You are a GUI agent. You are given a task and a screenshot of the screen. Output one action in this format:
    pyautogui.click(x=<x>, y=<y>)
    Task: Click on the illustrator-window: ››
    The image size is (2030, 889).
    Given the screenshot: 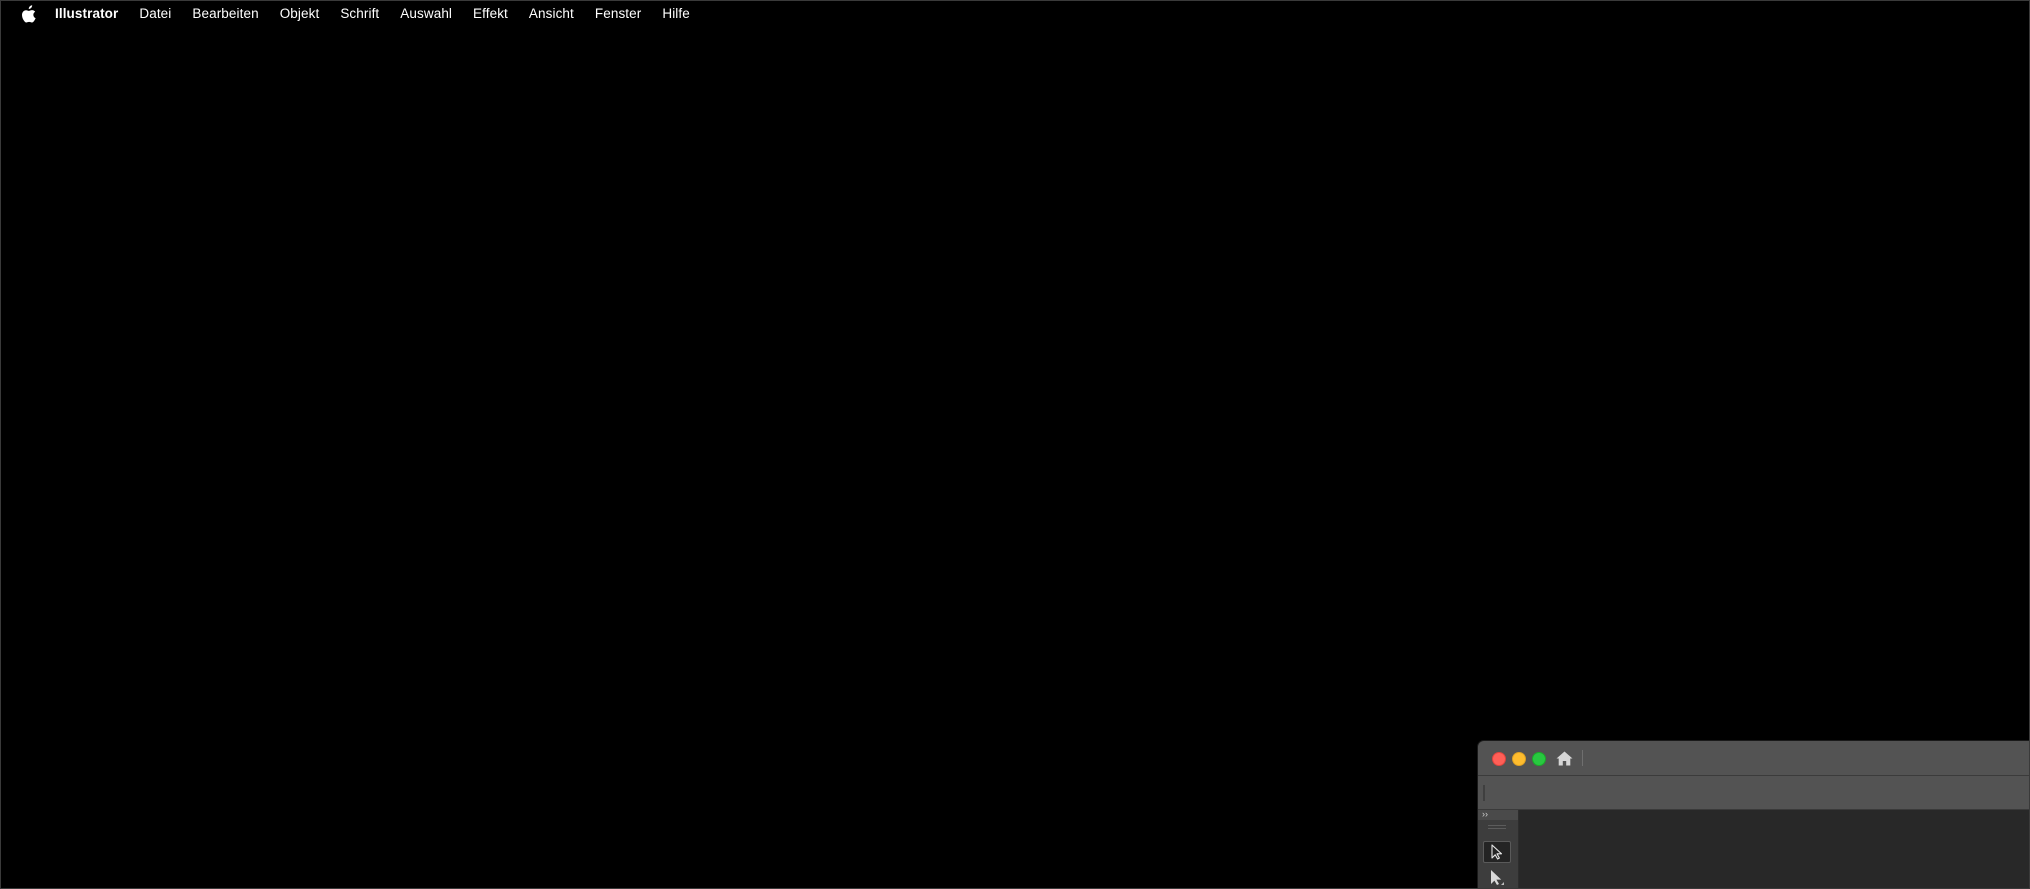 What is the action you would take?
    pyautogui.click(x=1753, y=814)
    